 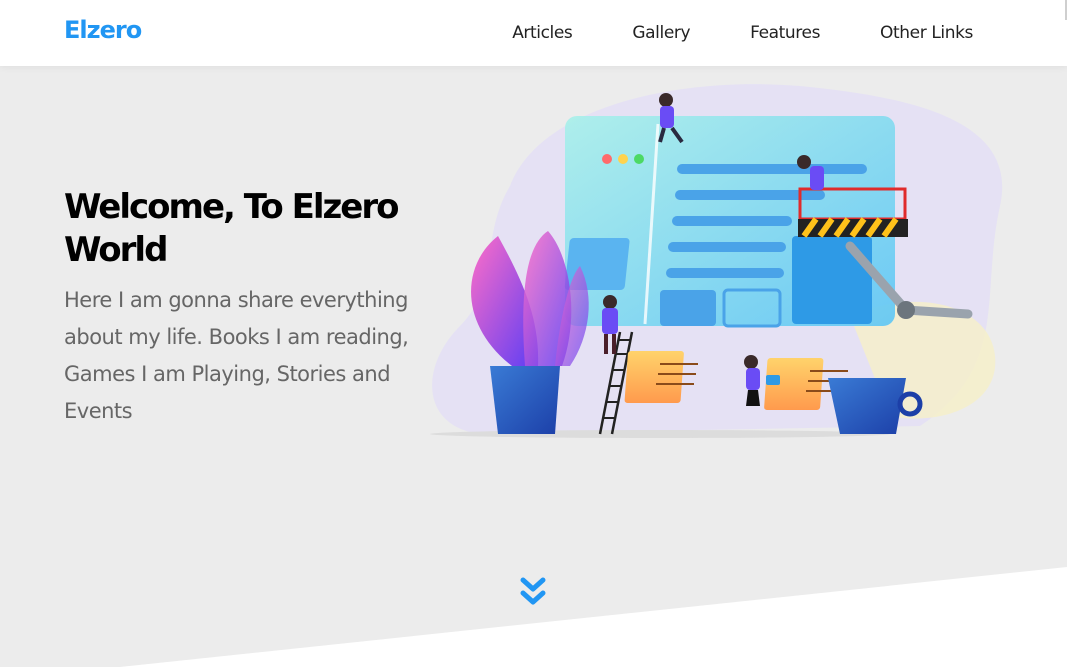 What do you see at coordinates (533, 592) in the screenshot?
I see `double-chevron-down-icon` at bounding box center [533, 592].